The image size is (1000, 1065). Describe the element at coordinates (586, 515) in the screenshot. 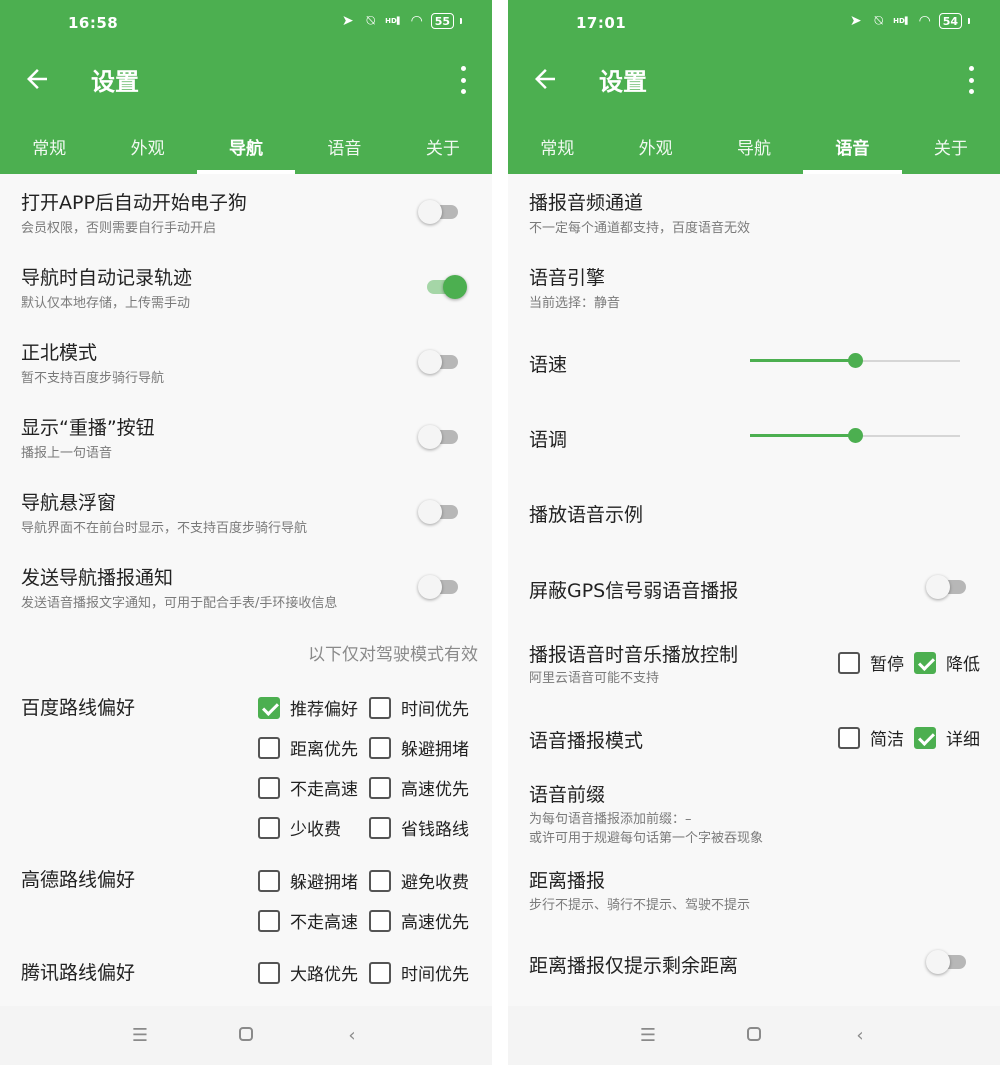

I see `setting-title: 播放语音示例` at that location.